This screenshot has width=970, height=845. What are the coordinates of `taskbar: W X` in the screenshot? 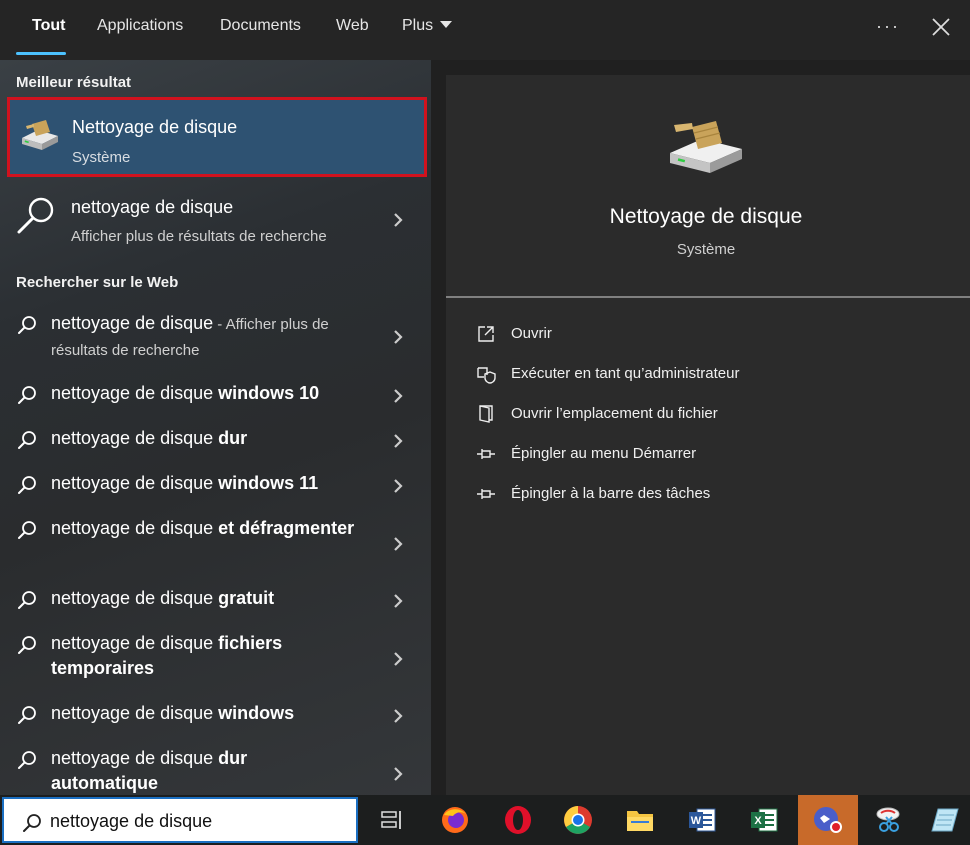 It's located at (485, 820).